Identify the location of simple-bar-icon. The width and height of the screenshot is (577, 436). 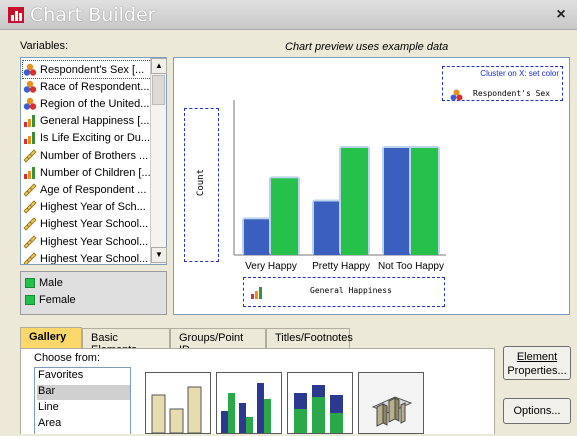
(176, 410).